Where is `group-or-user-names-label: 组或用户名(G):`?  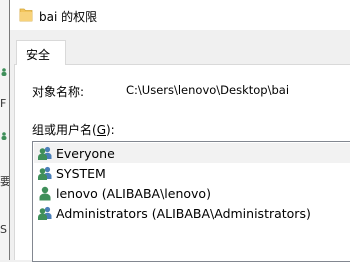 group-or-user-names-label: 组或用户名(G): is located at coordinates (73, 129).